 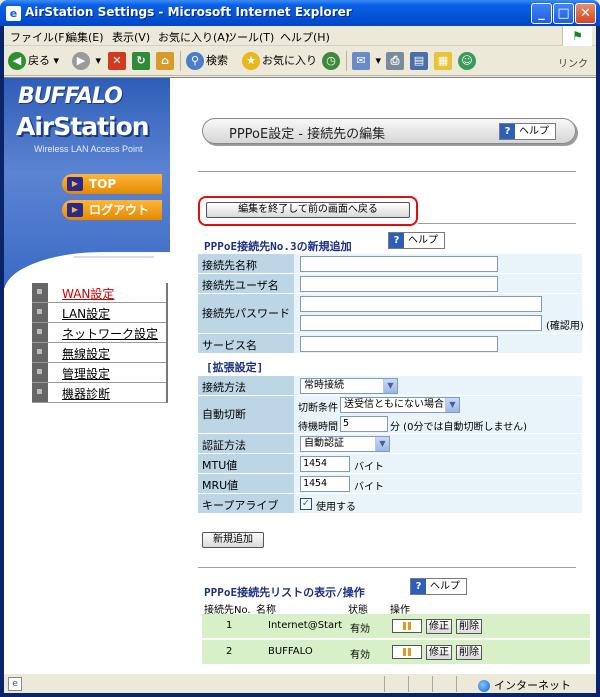 I want to click on menu-favorites: お気に入り(A), so click(x=193, y=37).